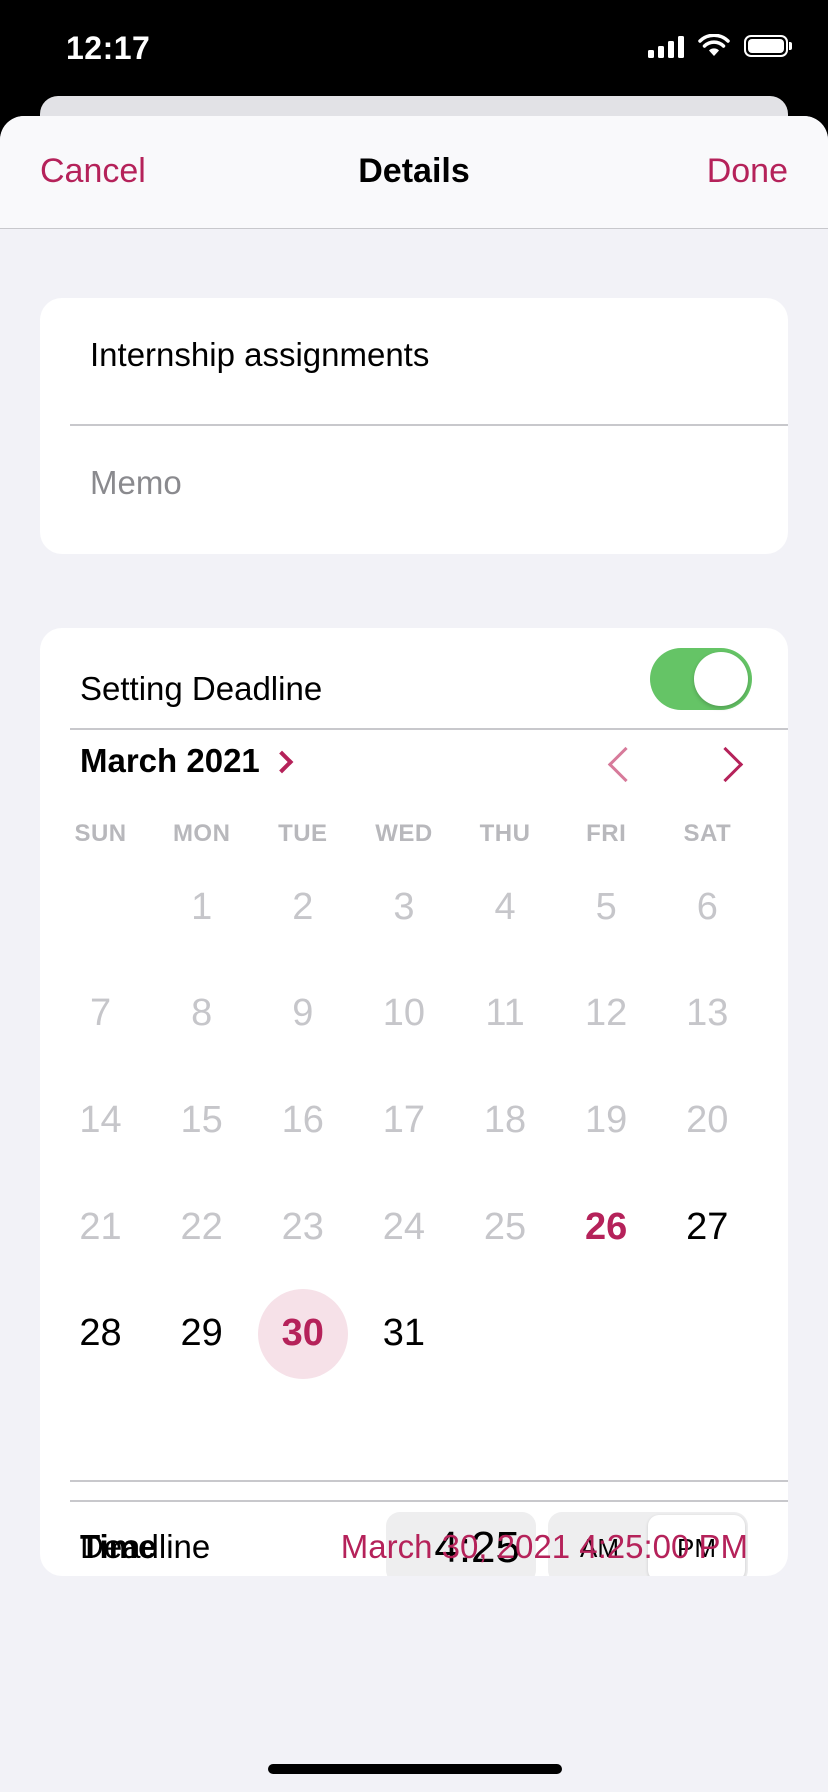 This screenshot has width=828, height=1792. Describe the element at coordinates (606, 1119) in the screenshot. I see `calendar-day: 19` at that location.